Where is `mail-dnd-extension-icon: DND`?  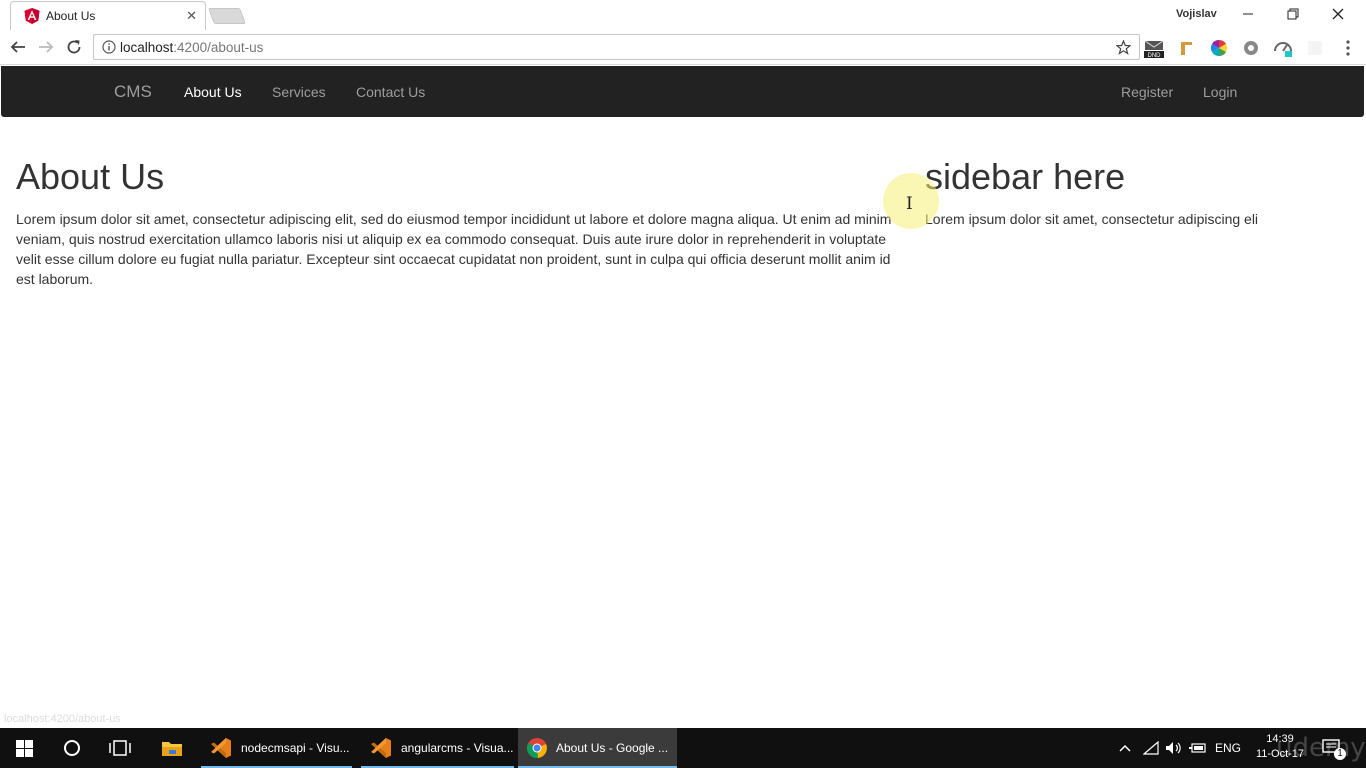
mail-dnd-extension-icon: DND is located at coordinates (1154, 48).